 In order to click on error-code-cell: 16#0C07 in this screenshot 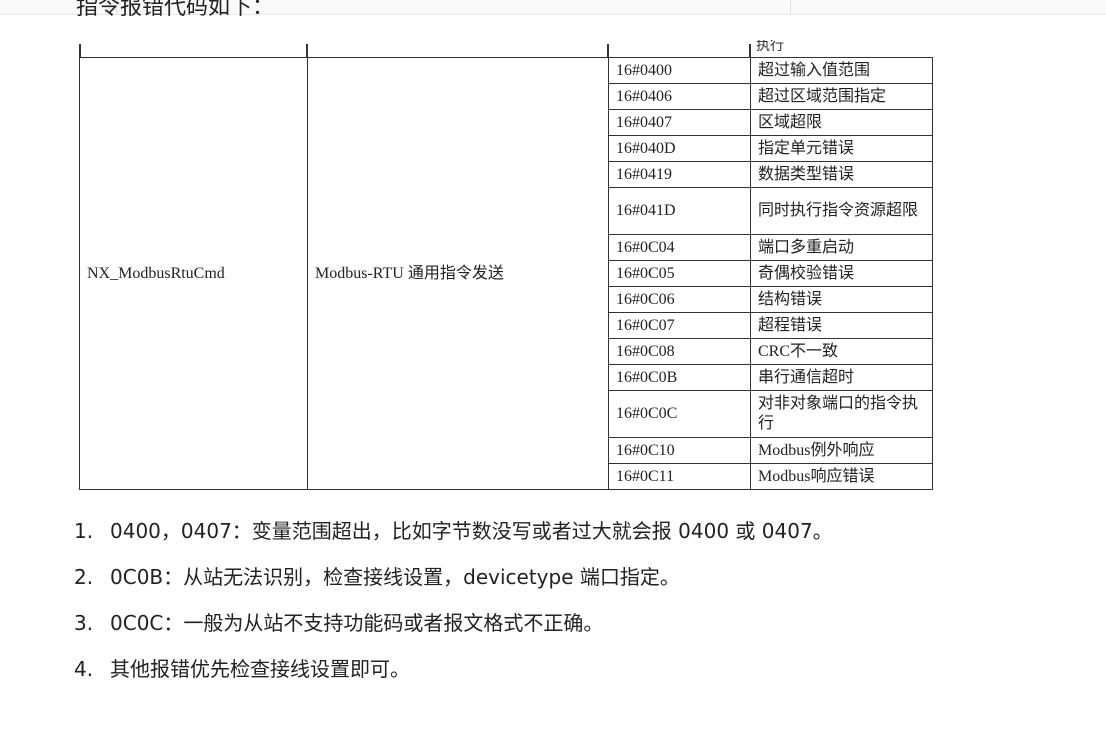, I will do `click(679, 325)`.